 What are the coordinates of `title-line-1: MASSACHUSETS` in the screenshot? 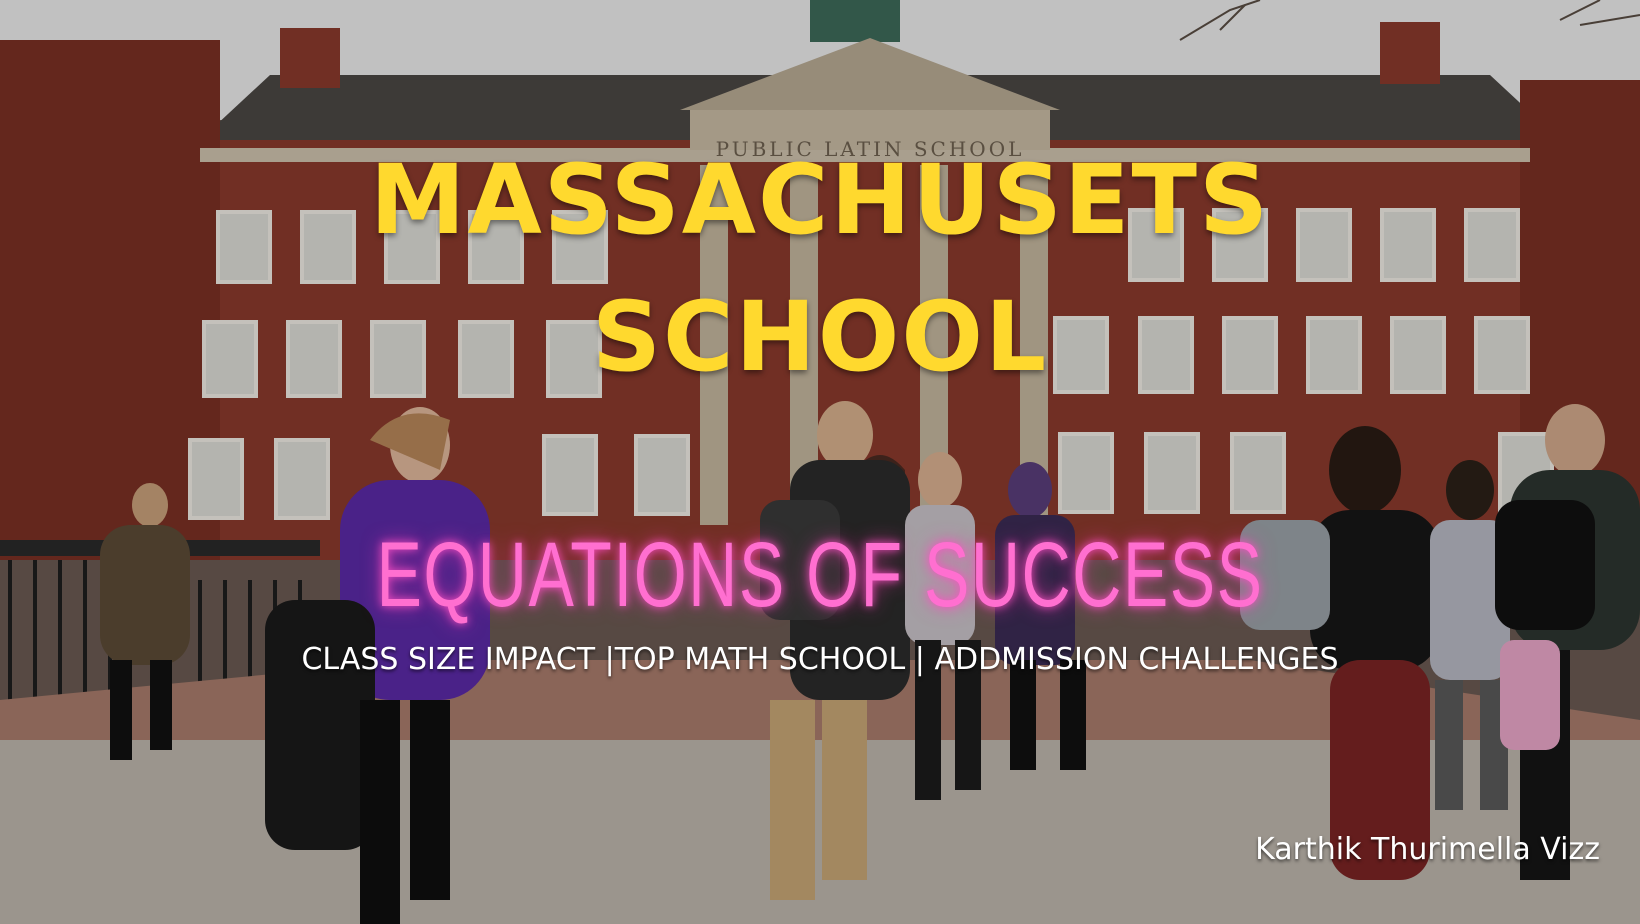 It's located at (820, 200).